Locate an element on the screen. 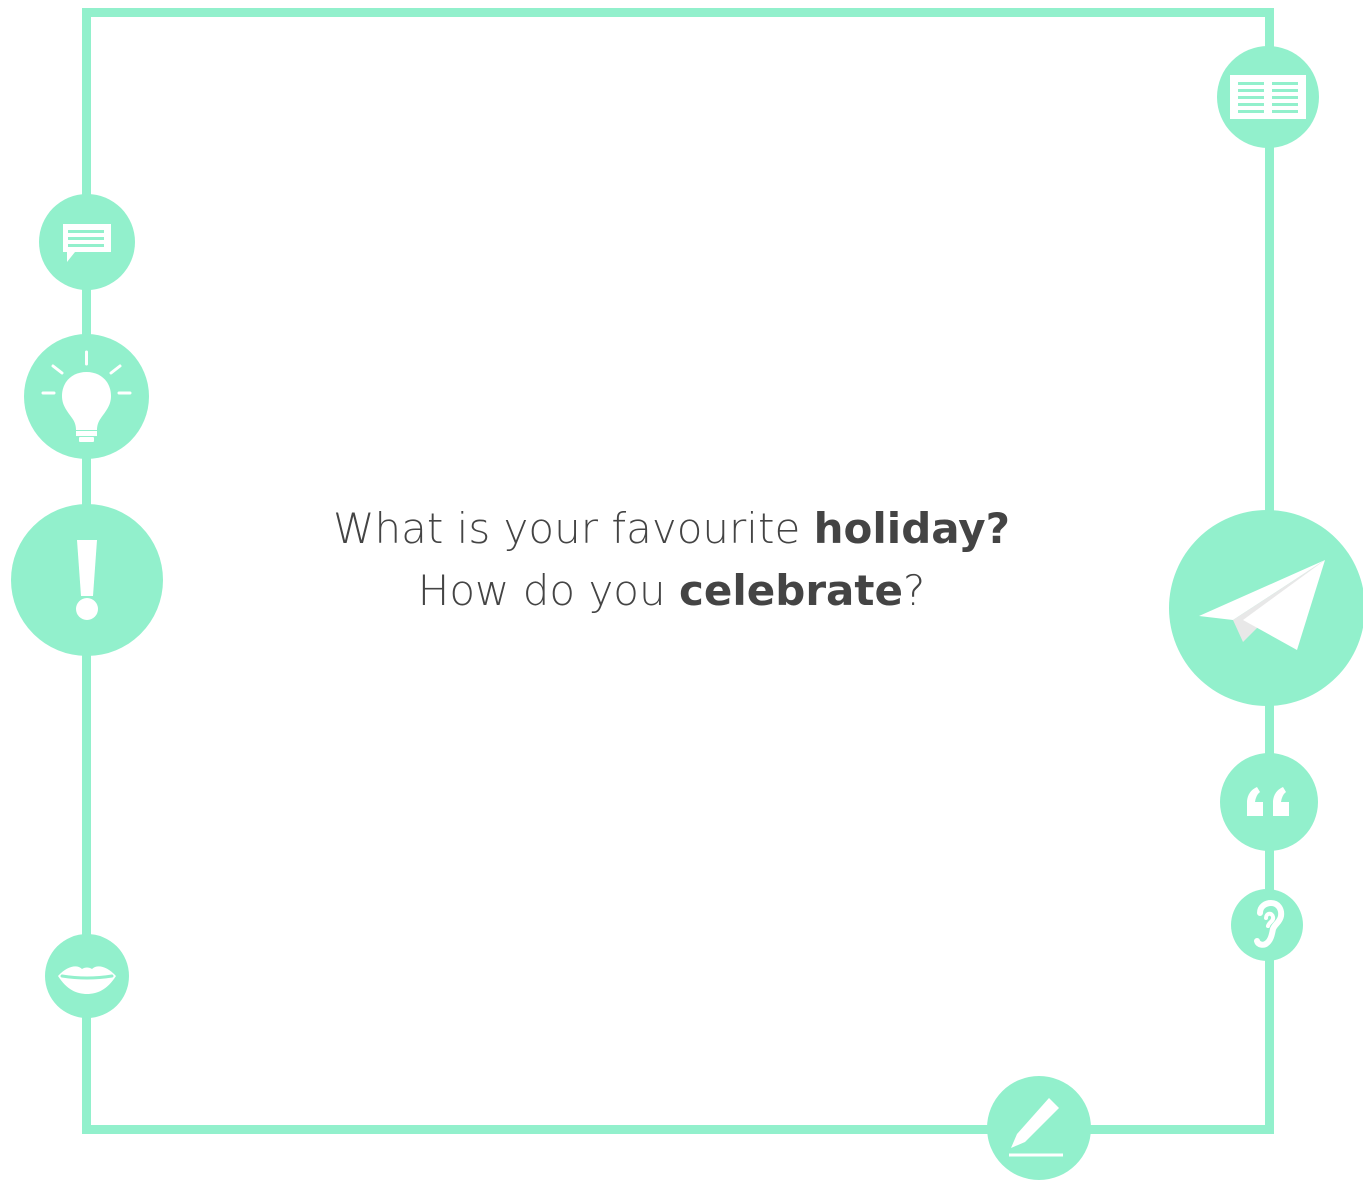 The image size is (1363, 1181). speech-bubble-badge is located at coordinates (87, 242).